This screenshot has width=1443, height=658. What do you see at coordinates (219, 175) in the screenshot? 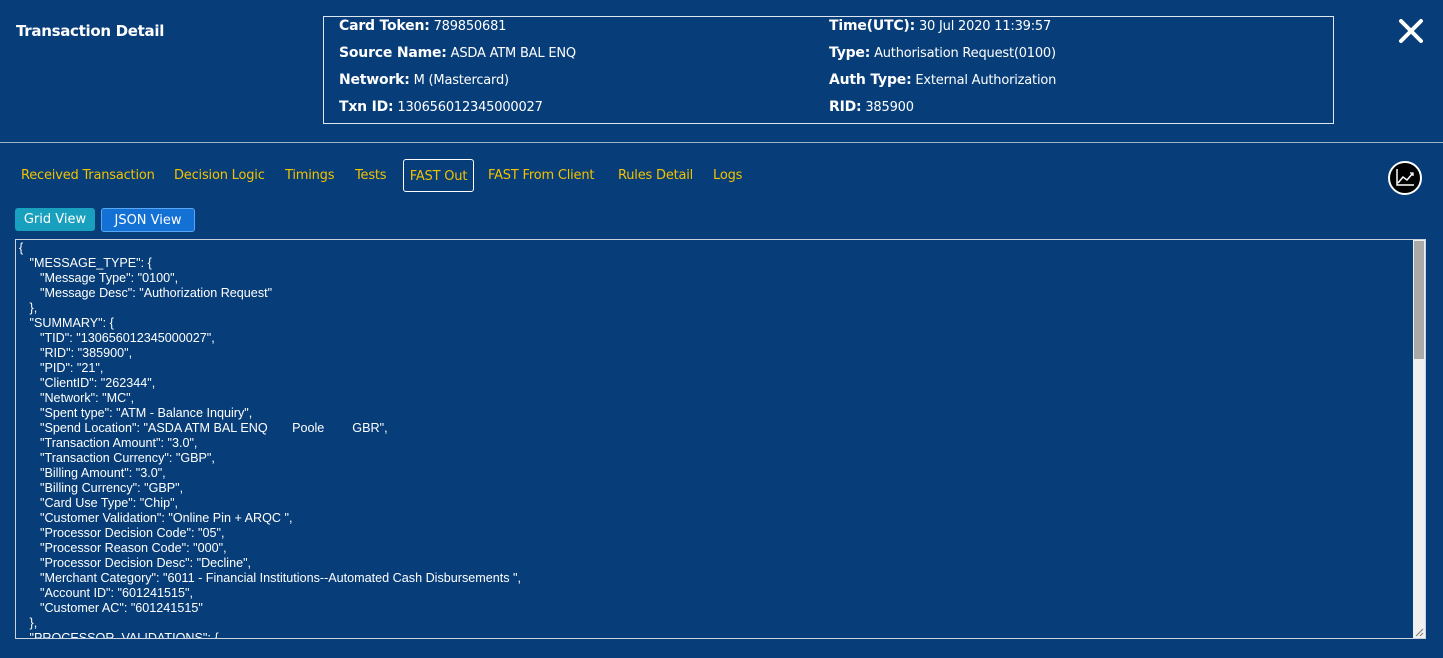
I see `tab-decision-logic: Decision Logic` at bounding box center [219, 175].